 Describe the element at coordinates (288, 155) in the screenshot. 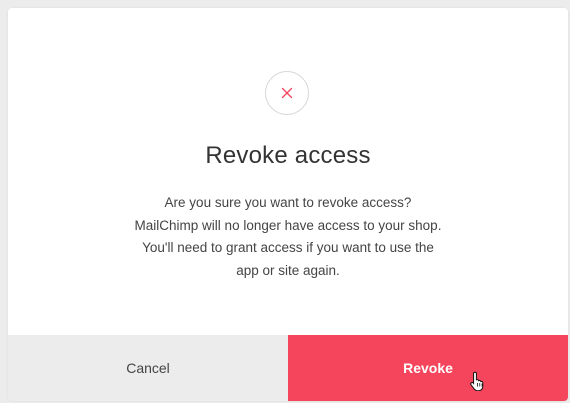

I see `dialog-title: Revoke access` at that location.